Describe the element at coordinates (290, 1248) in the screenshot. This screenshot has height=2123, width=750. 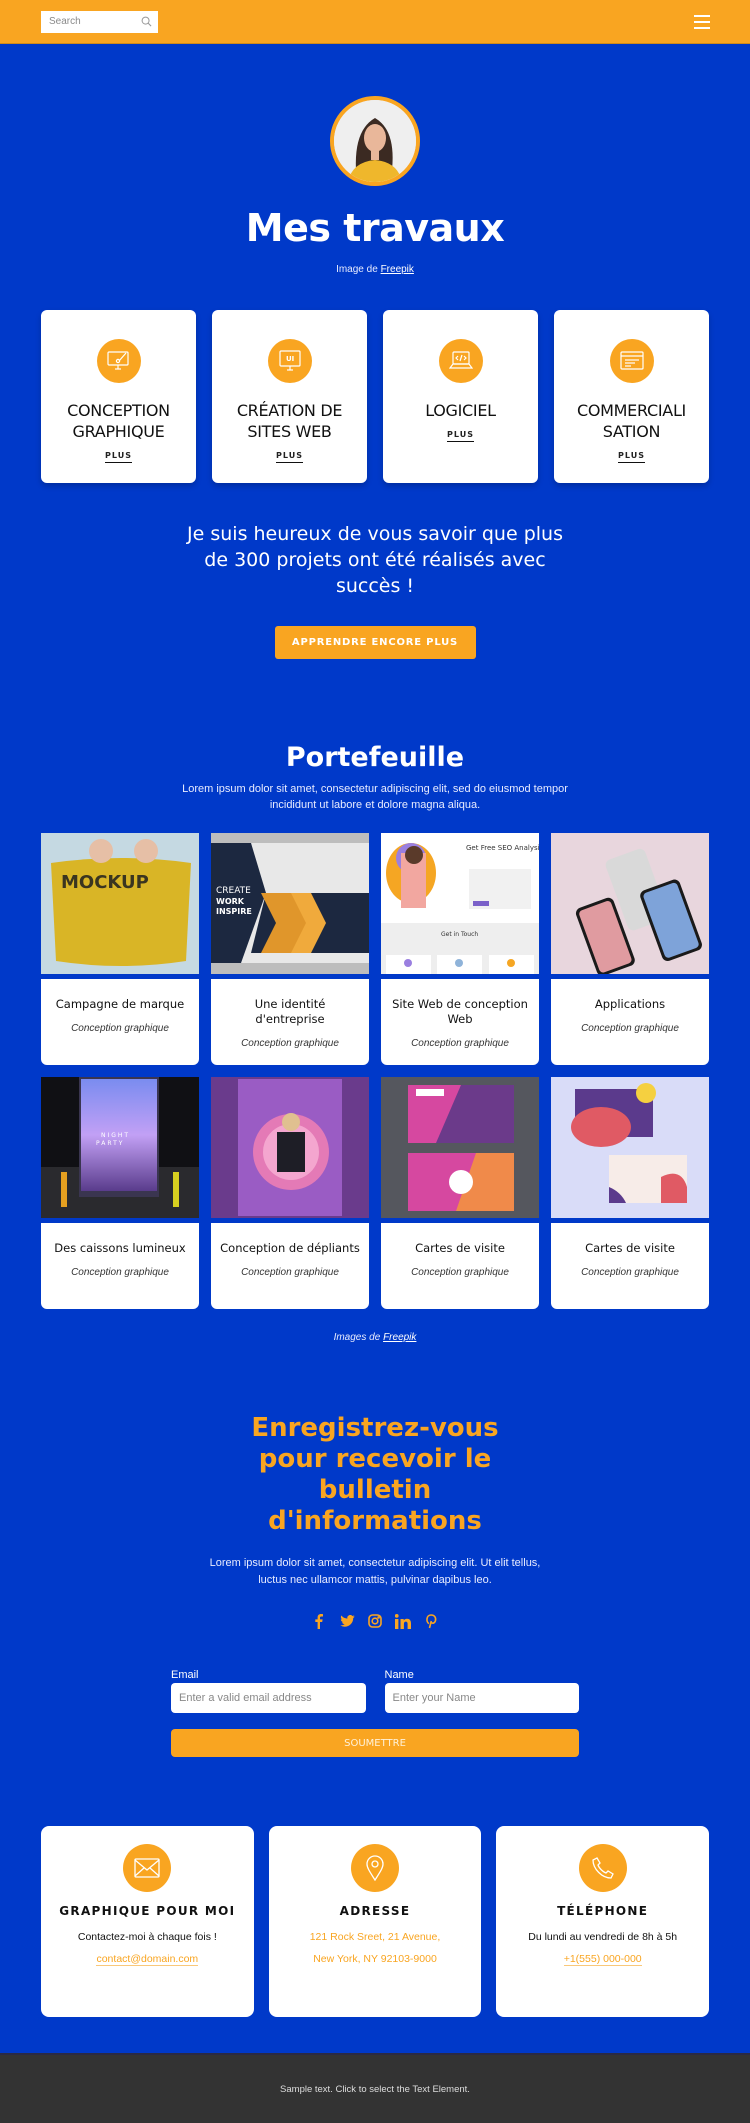
I see `portfolio-item-title: Conception de dépliants` at that location.